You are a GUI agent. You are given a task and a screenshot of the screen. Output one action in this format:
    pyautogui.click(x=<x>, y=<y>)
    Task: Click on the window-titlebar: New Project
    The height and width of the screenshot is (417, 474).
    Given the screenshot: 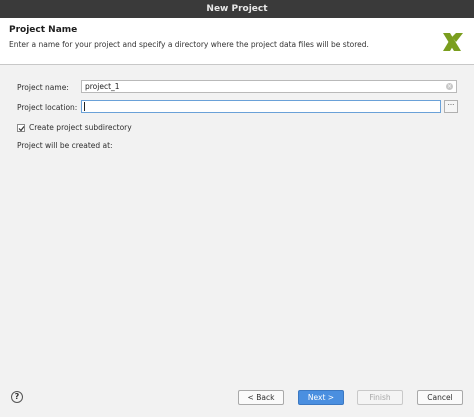 What is the action you would take?
    pyautogui.click(x=237, y=9)
    